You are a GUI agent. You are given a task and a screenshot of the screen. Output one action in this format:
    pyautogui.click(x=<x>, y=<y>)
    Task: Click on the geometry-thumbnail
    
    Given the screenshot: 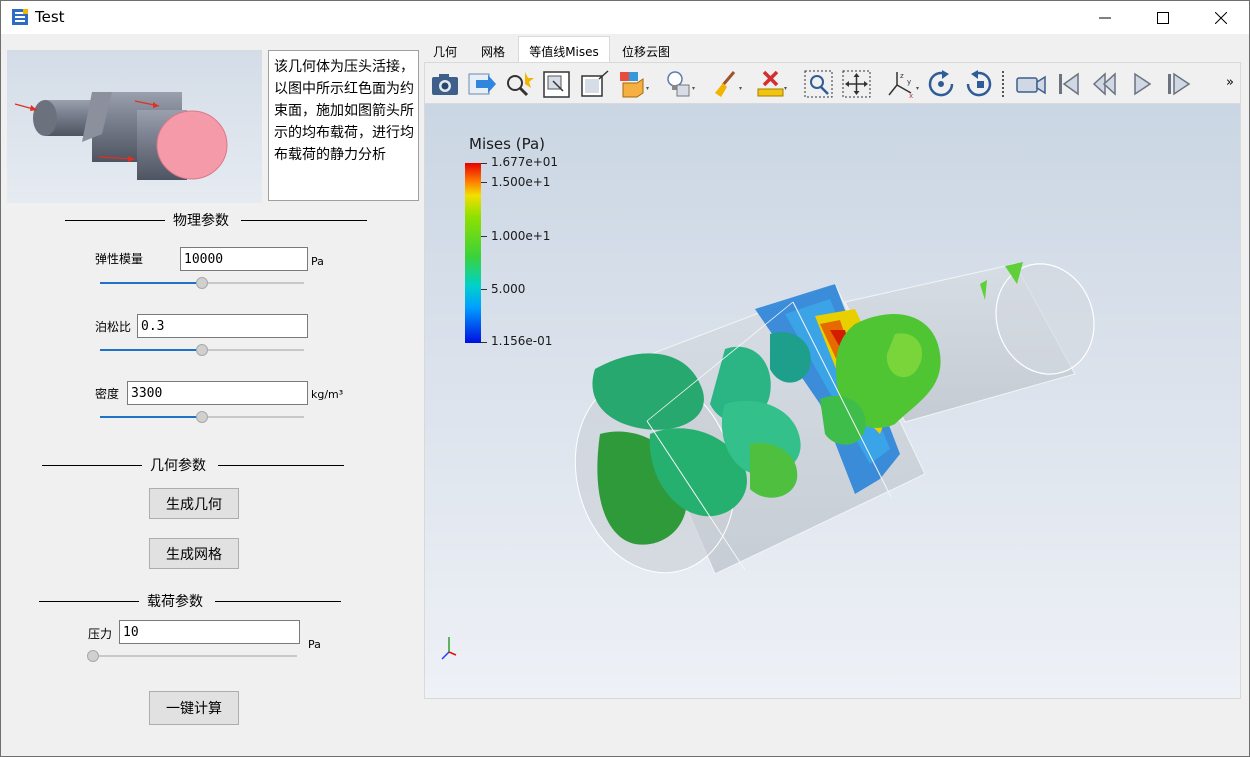 What is the action you would take?
    pyautogui.click(x=134, y=126)
    